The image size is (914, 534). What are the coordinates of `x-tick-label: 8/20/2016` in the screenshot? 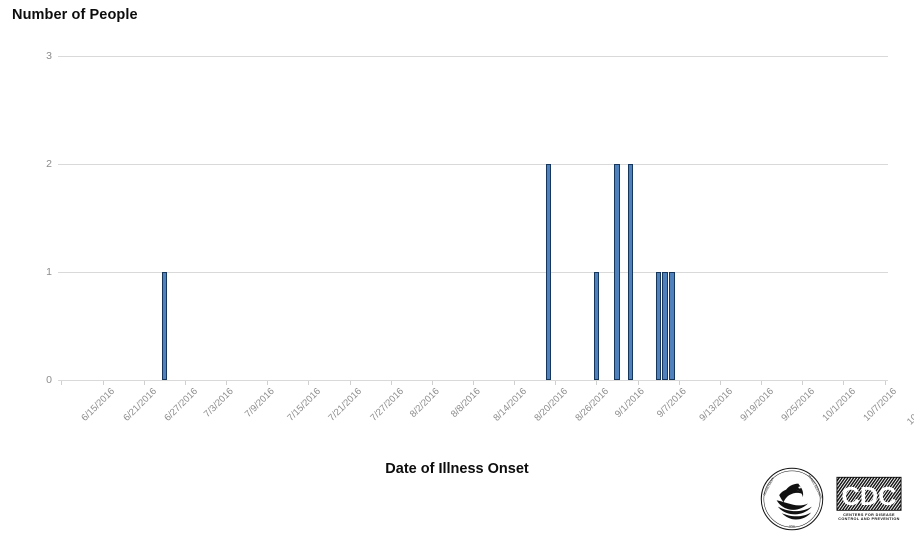 It's located at (551, 405).